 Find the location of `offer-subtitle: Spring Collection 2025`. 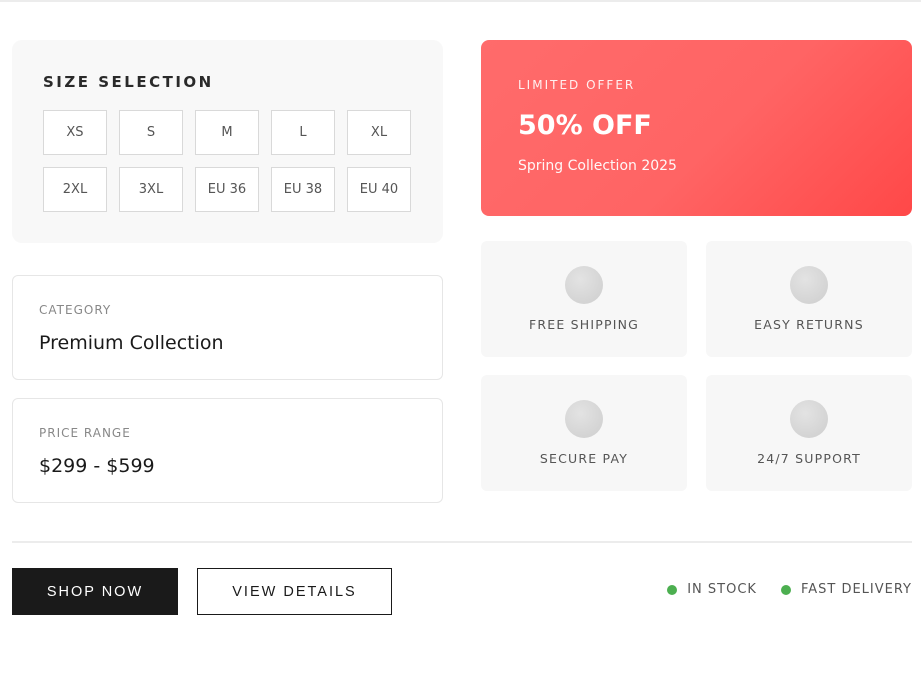

offer-subtitle: Spring Collection 2025 is located at coordinates (597, 166).